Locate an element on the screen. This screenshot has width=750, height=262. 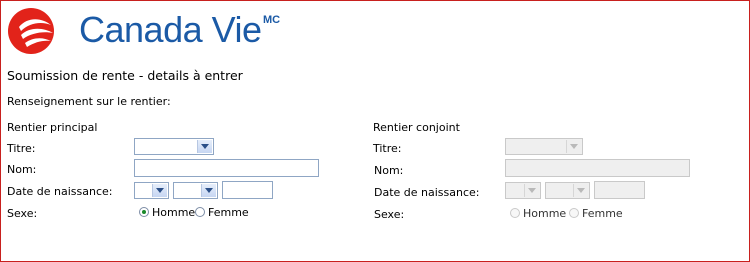
principal-sexe-label: Sexe: is located at coordinates (22, 213).